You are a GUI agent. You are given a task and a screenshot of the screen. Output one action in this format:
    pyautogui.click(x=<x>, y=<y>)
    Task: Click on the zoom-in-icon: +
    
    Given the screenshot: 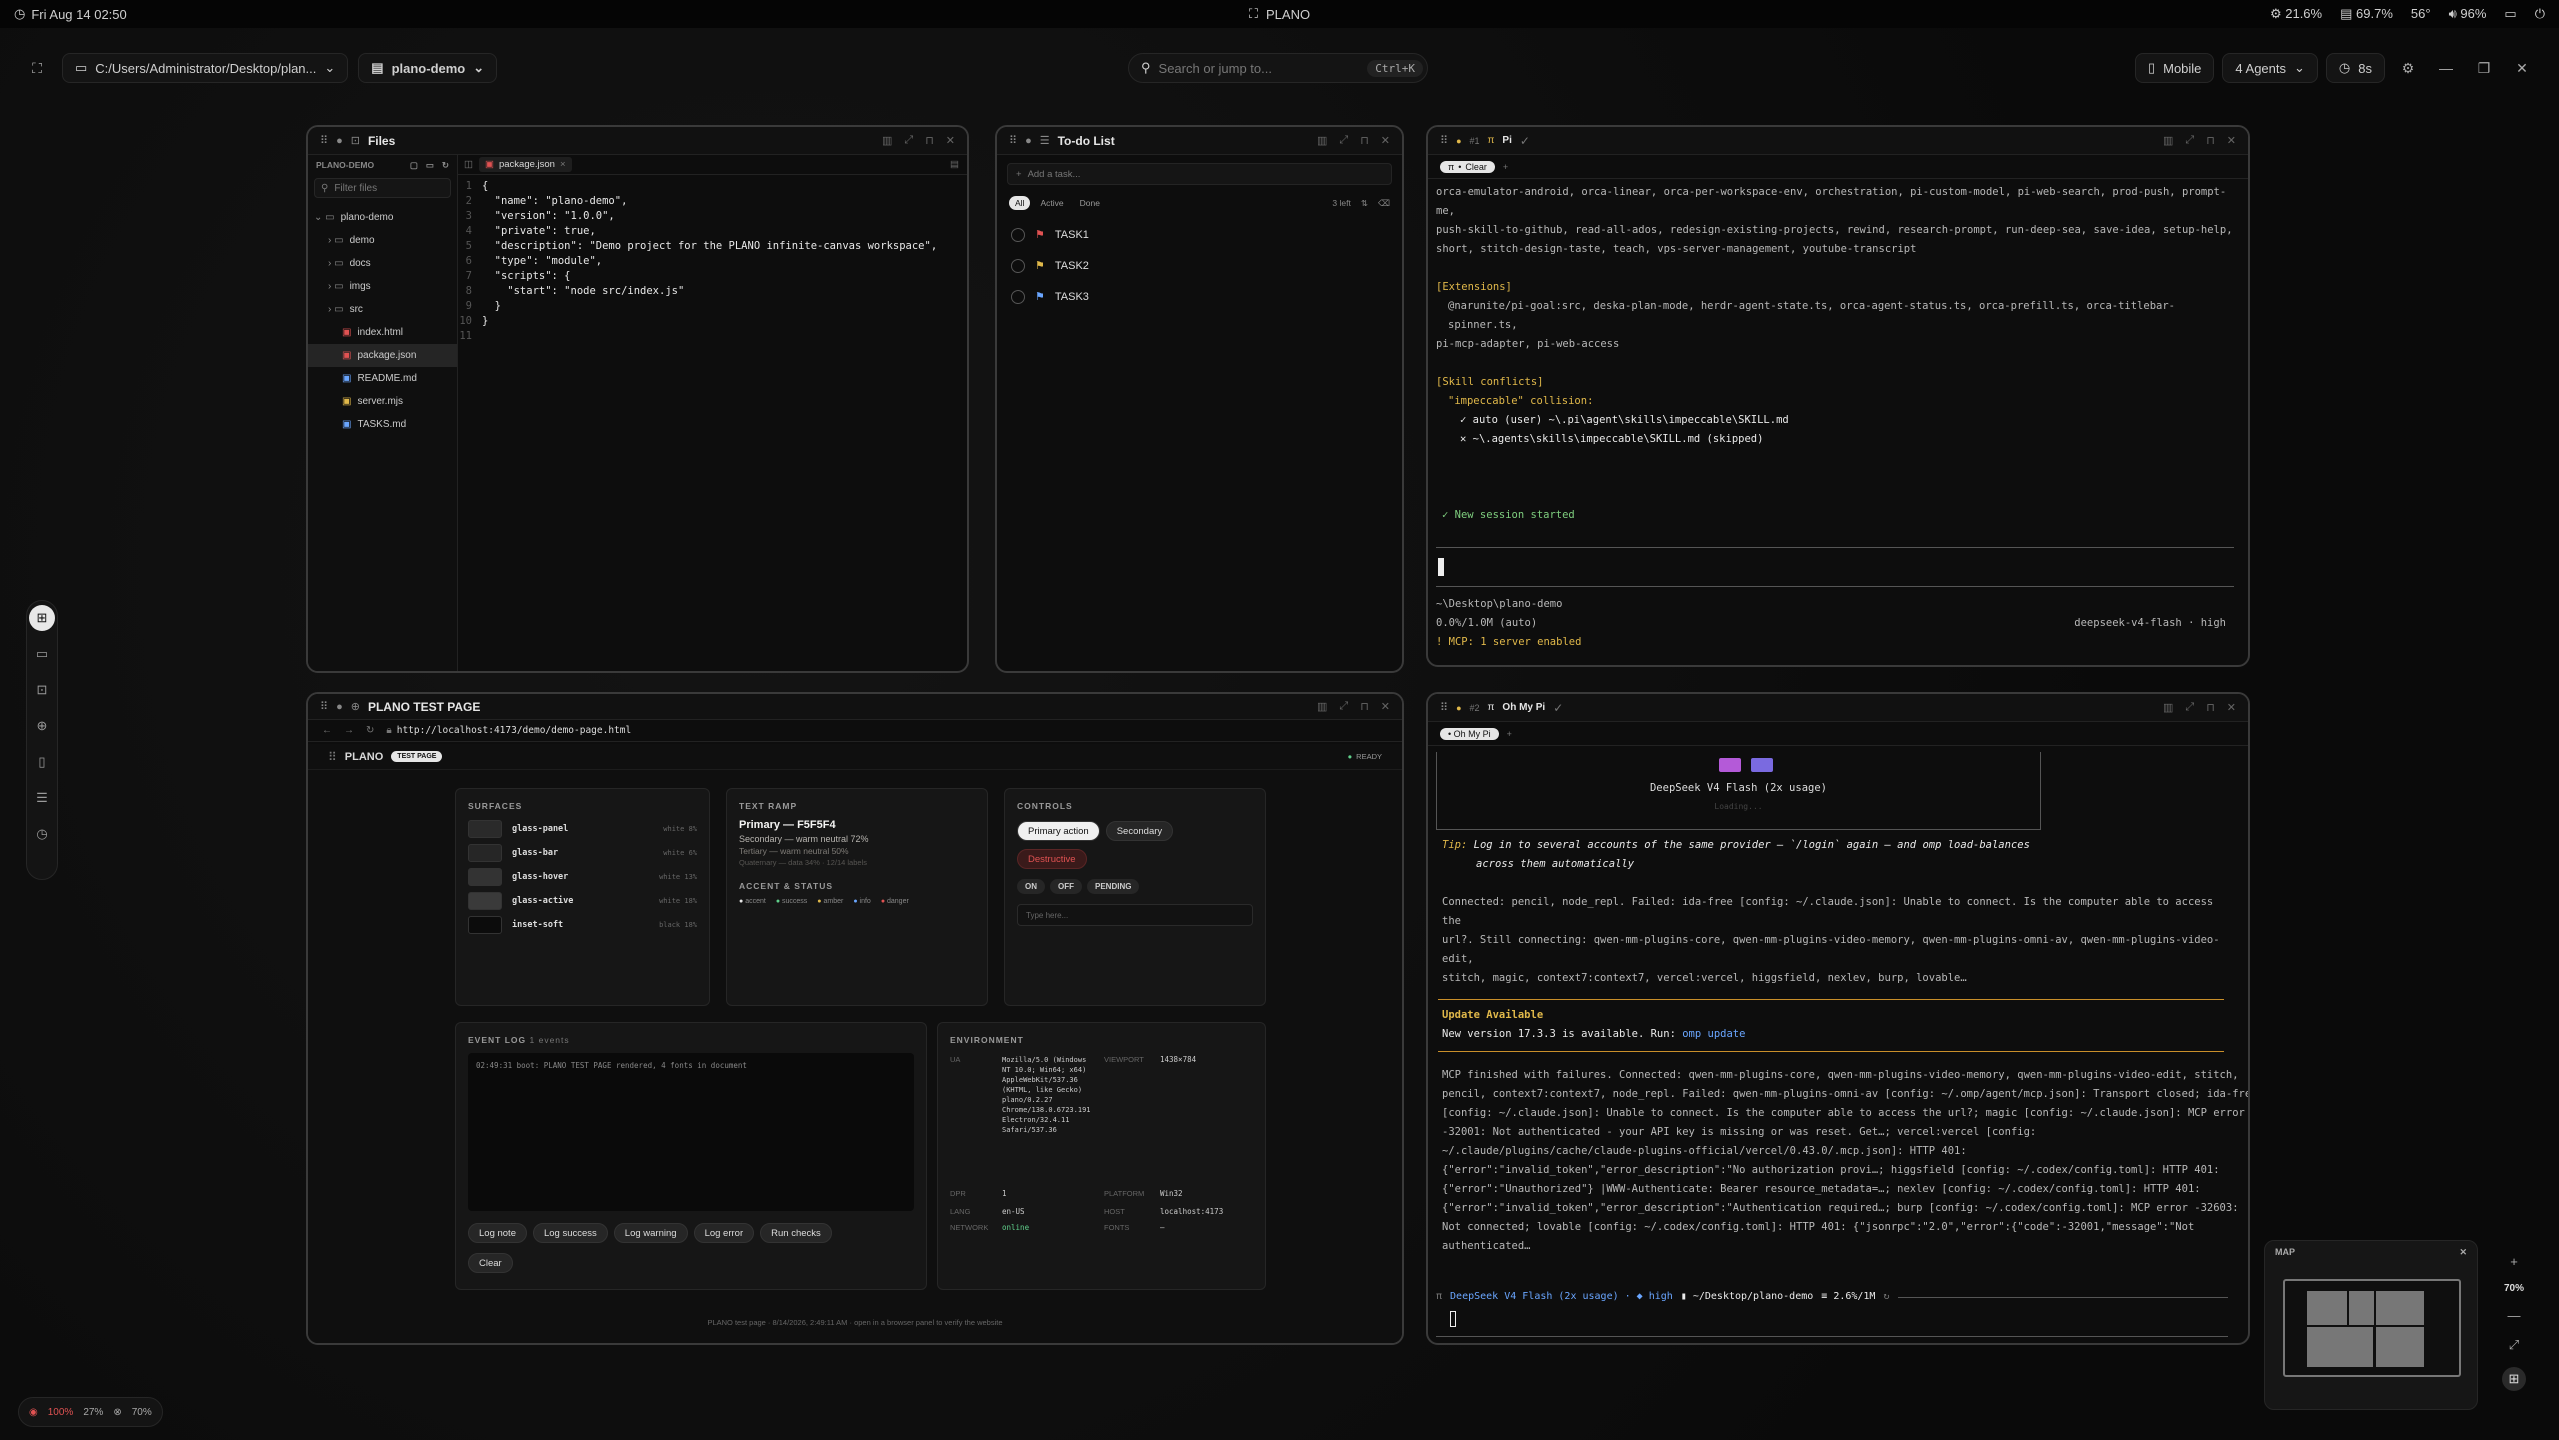 What is the action you would take?
    pyautogui.click(x=2514, y=1261)
    